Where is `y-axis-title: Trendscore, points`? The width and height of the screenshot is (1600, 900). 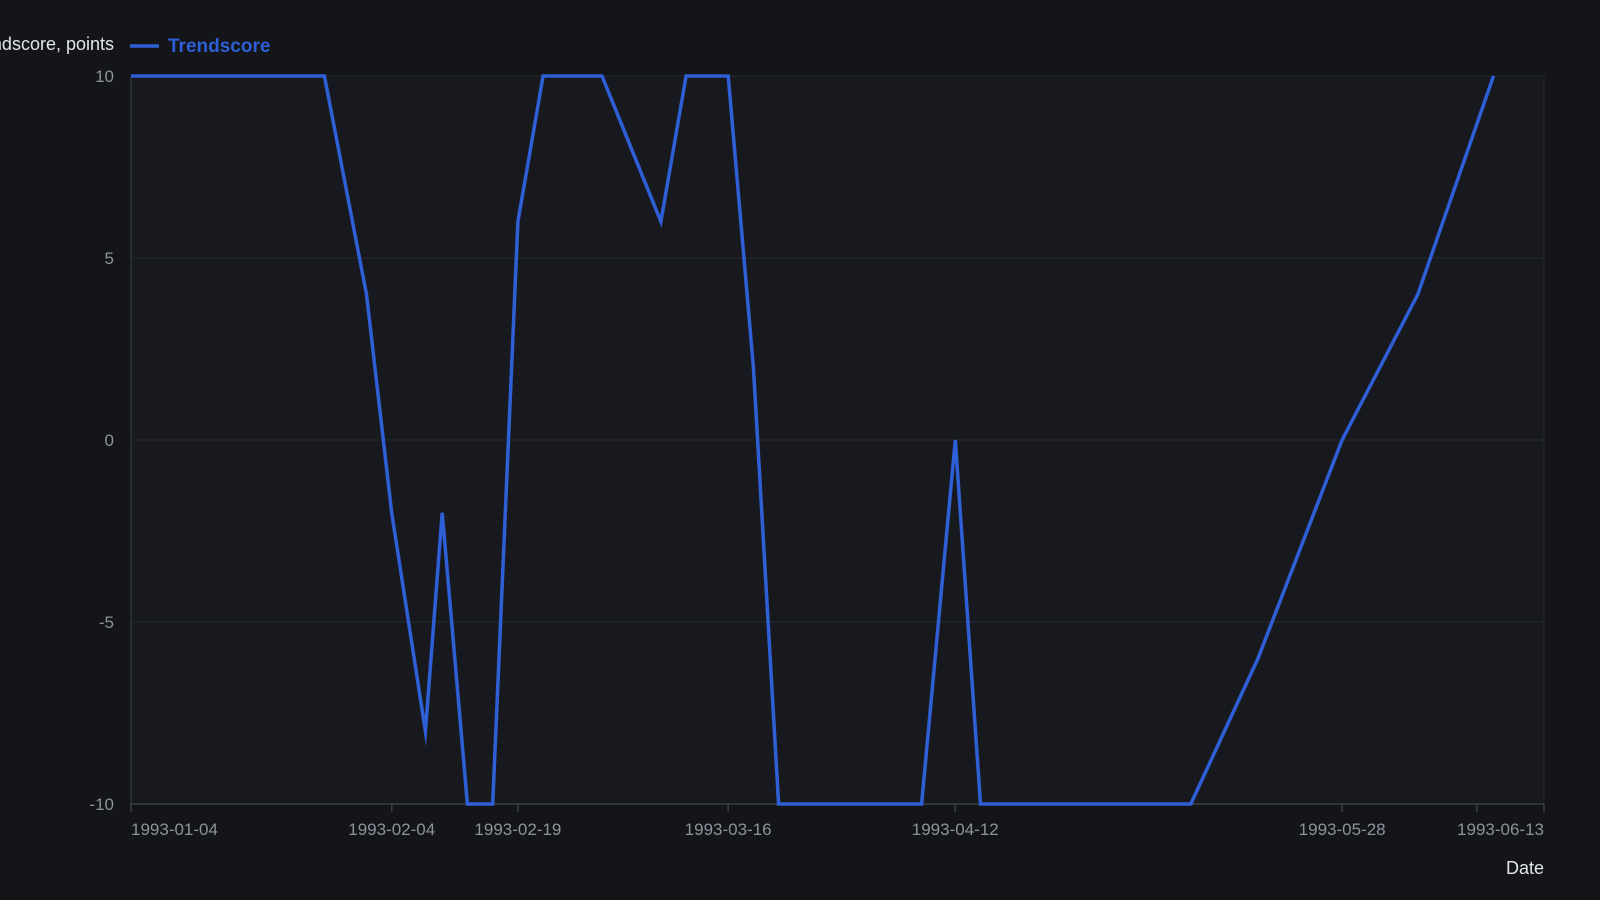 y-axis-title: Trendscore, points is located at coordinates (57, 44).